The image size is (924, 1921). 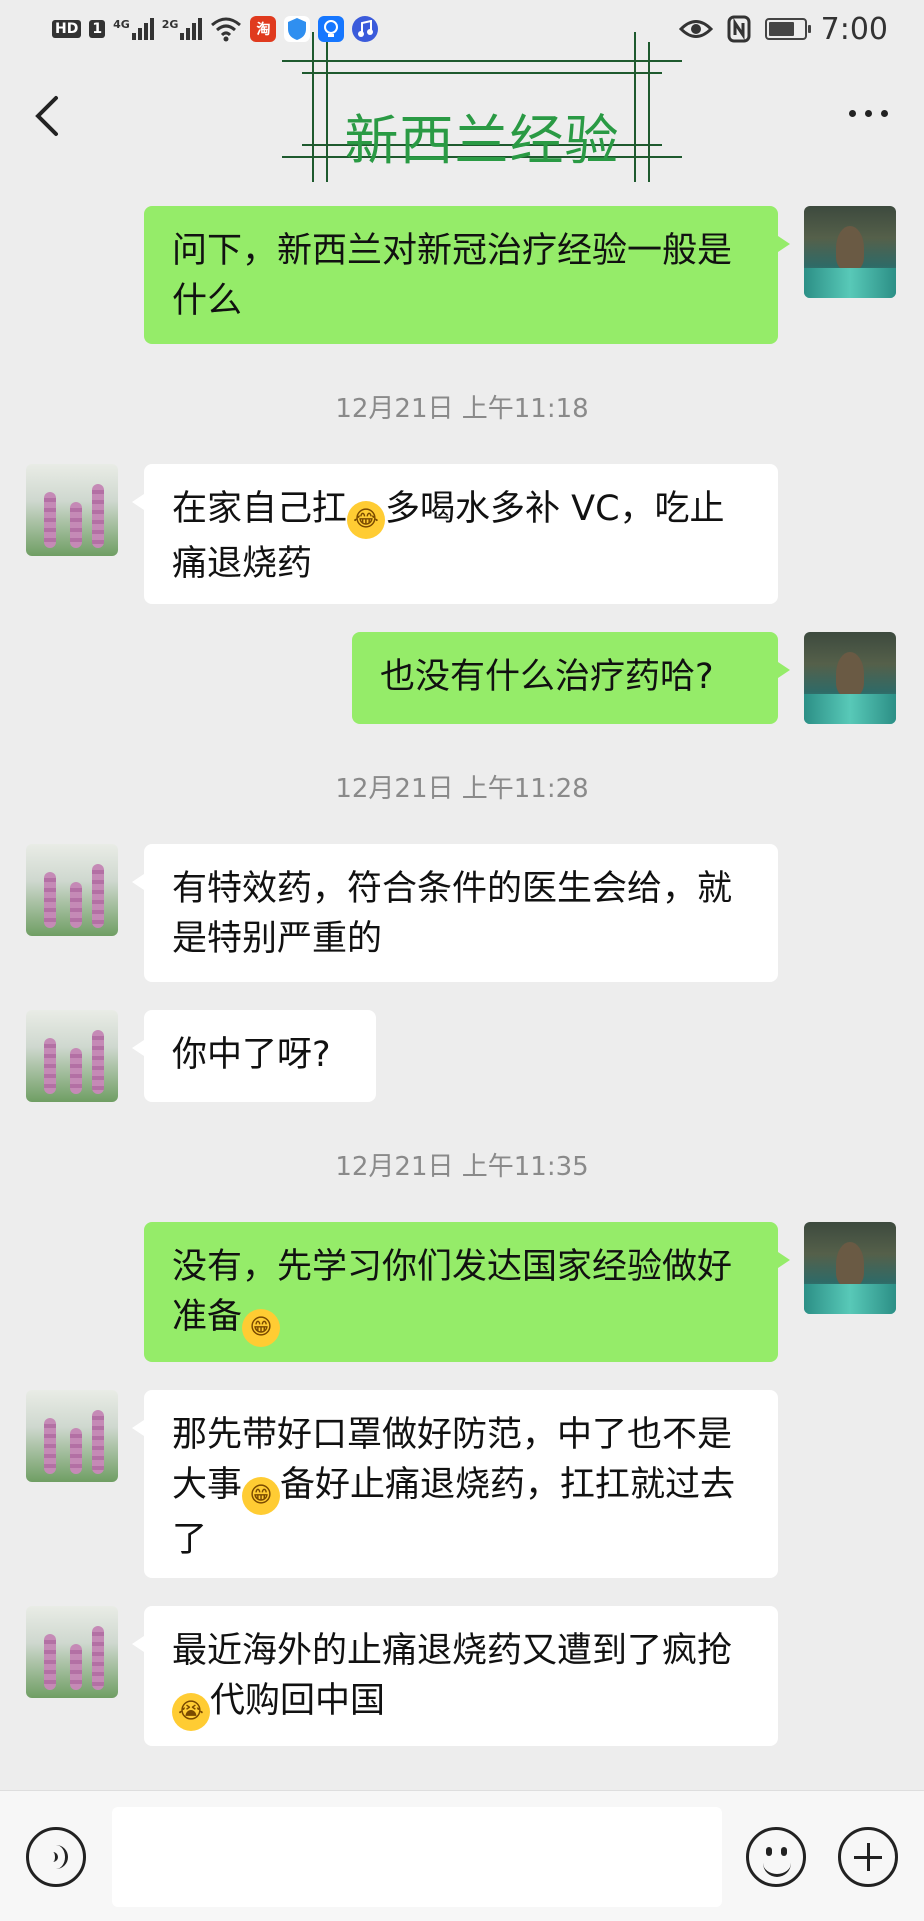 I want to click on clock: 7:00, so click(x=854, y=29).